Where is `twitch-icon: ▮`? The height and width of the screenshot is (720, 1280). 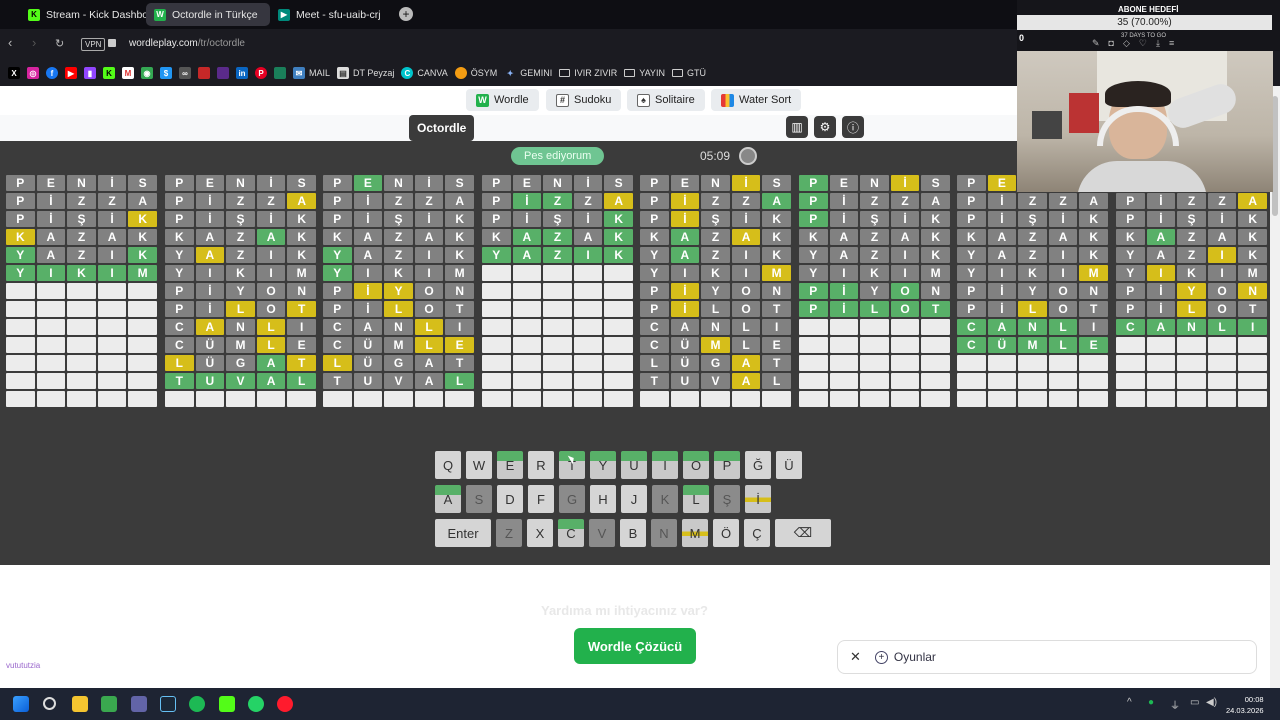
twitch-icon: ▮ is located at coordinates (90, 73).